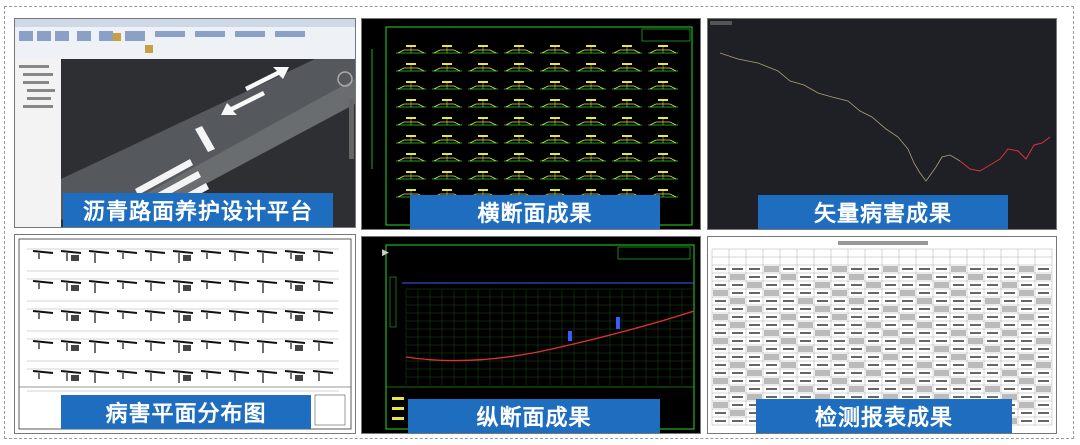 The height and width of the screenshot is (445, 1080). Describe the element at coordinates (185, 123) in the screenshot. I see `platform-screenshot-panel: 沥青路面养护设计平台` at that location.